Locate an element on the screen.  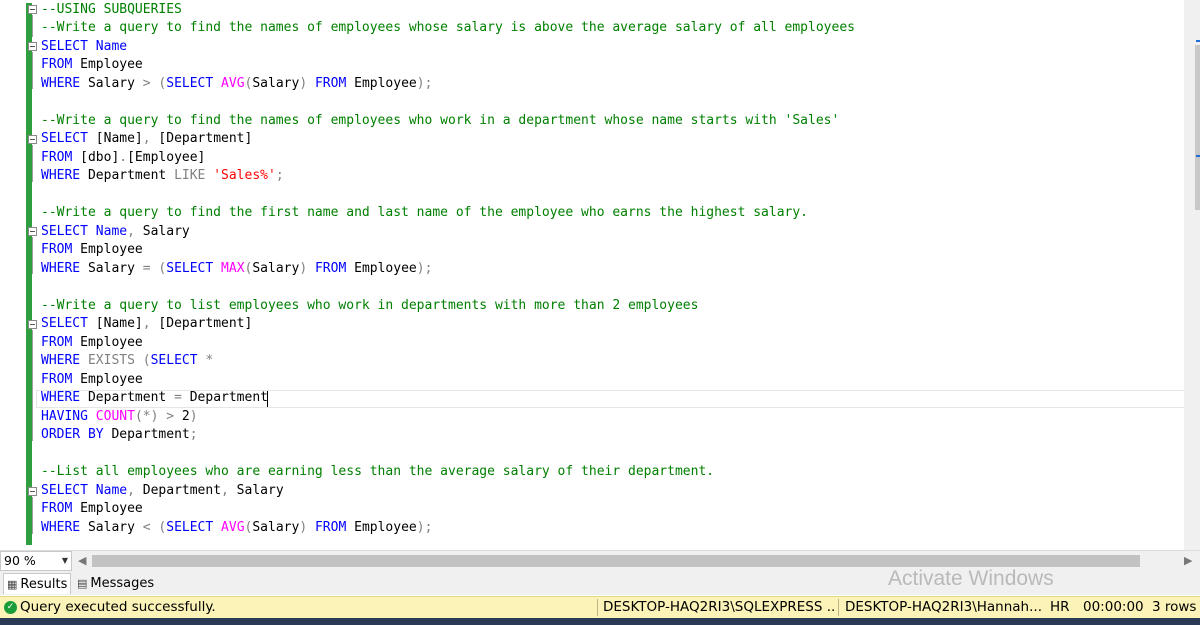
code-token: EXISTS is located at coordinates (111, 360).